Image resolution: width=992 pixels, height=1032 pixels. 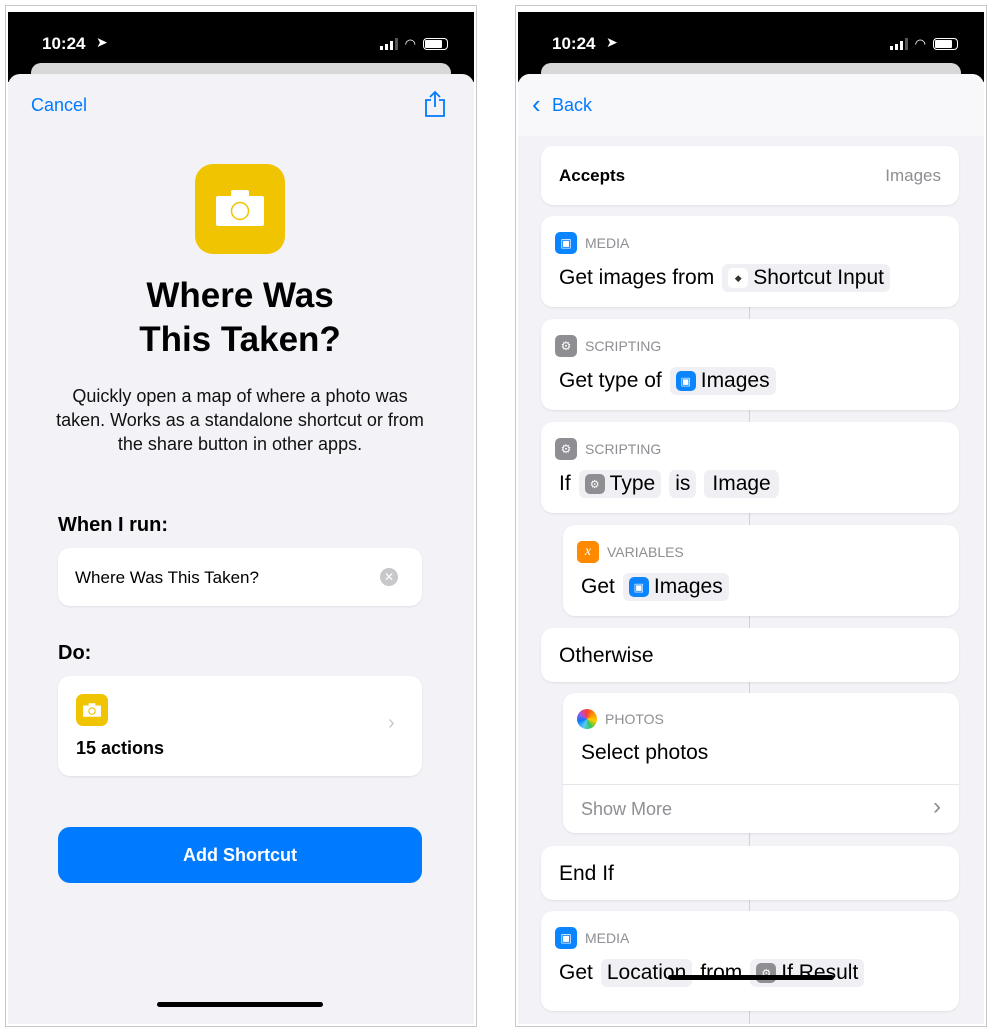 What do you see at coordinates (59, 105) in the screenshot?
I see `cancel-button: Cancel` at bounding box center [59, 105].